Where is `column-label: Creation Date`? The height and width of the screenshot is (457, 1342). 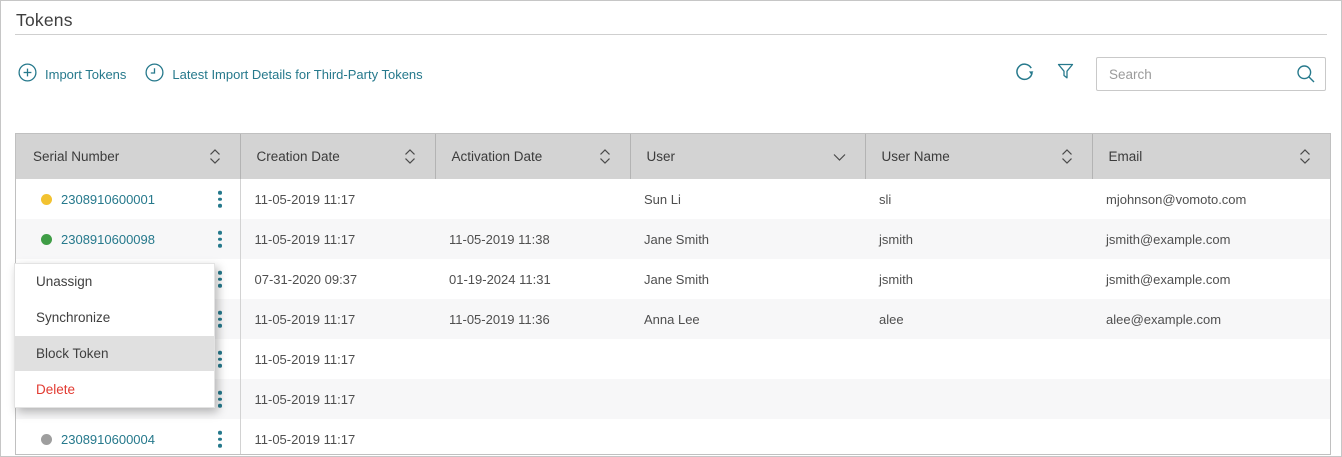 column-label: Creation Date is located at coordinates (298, 156).